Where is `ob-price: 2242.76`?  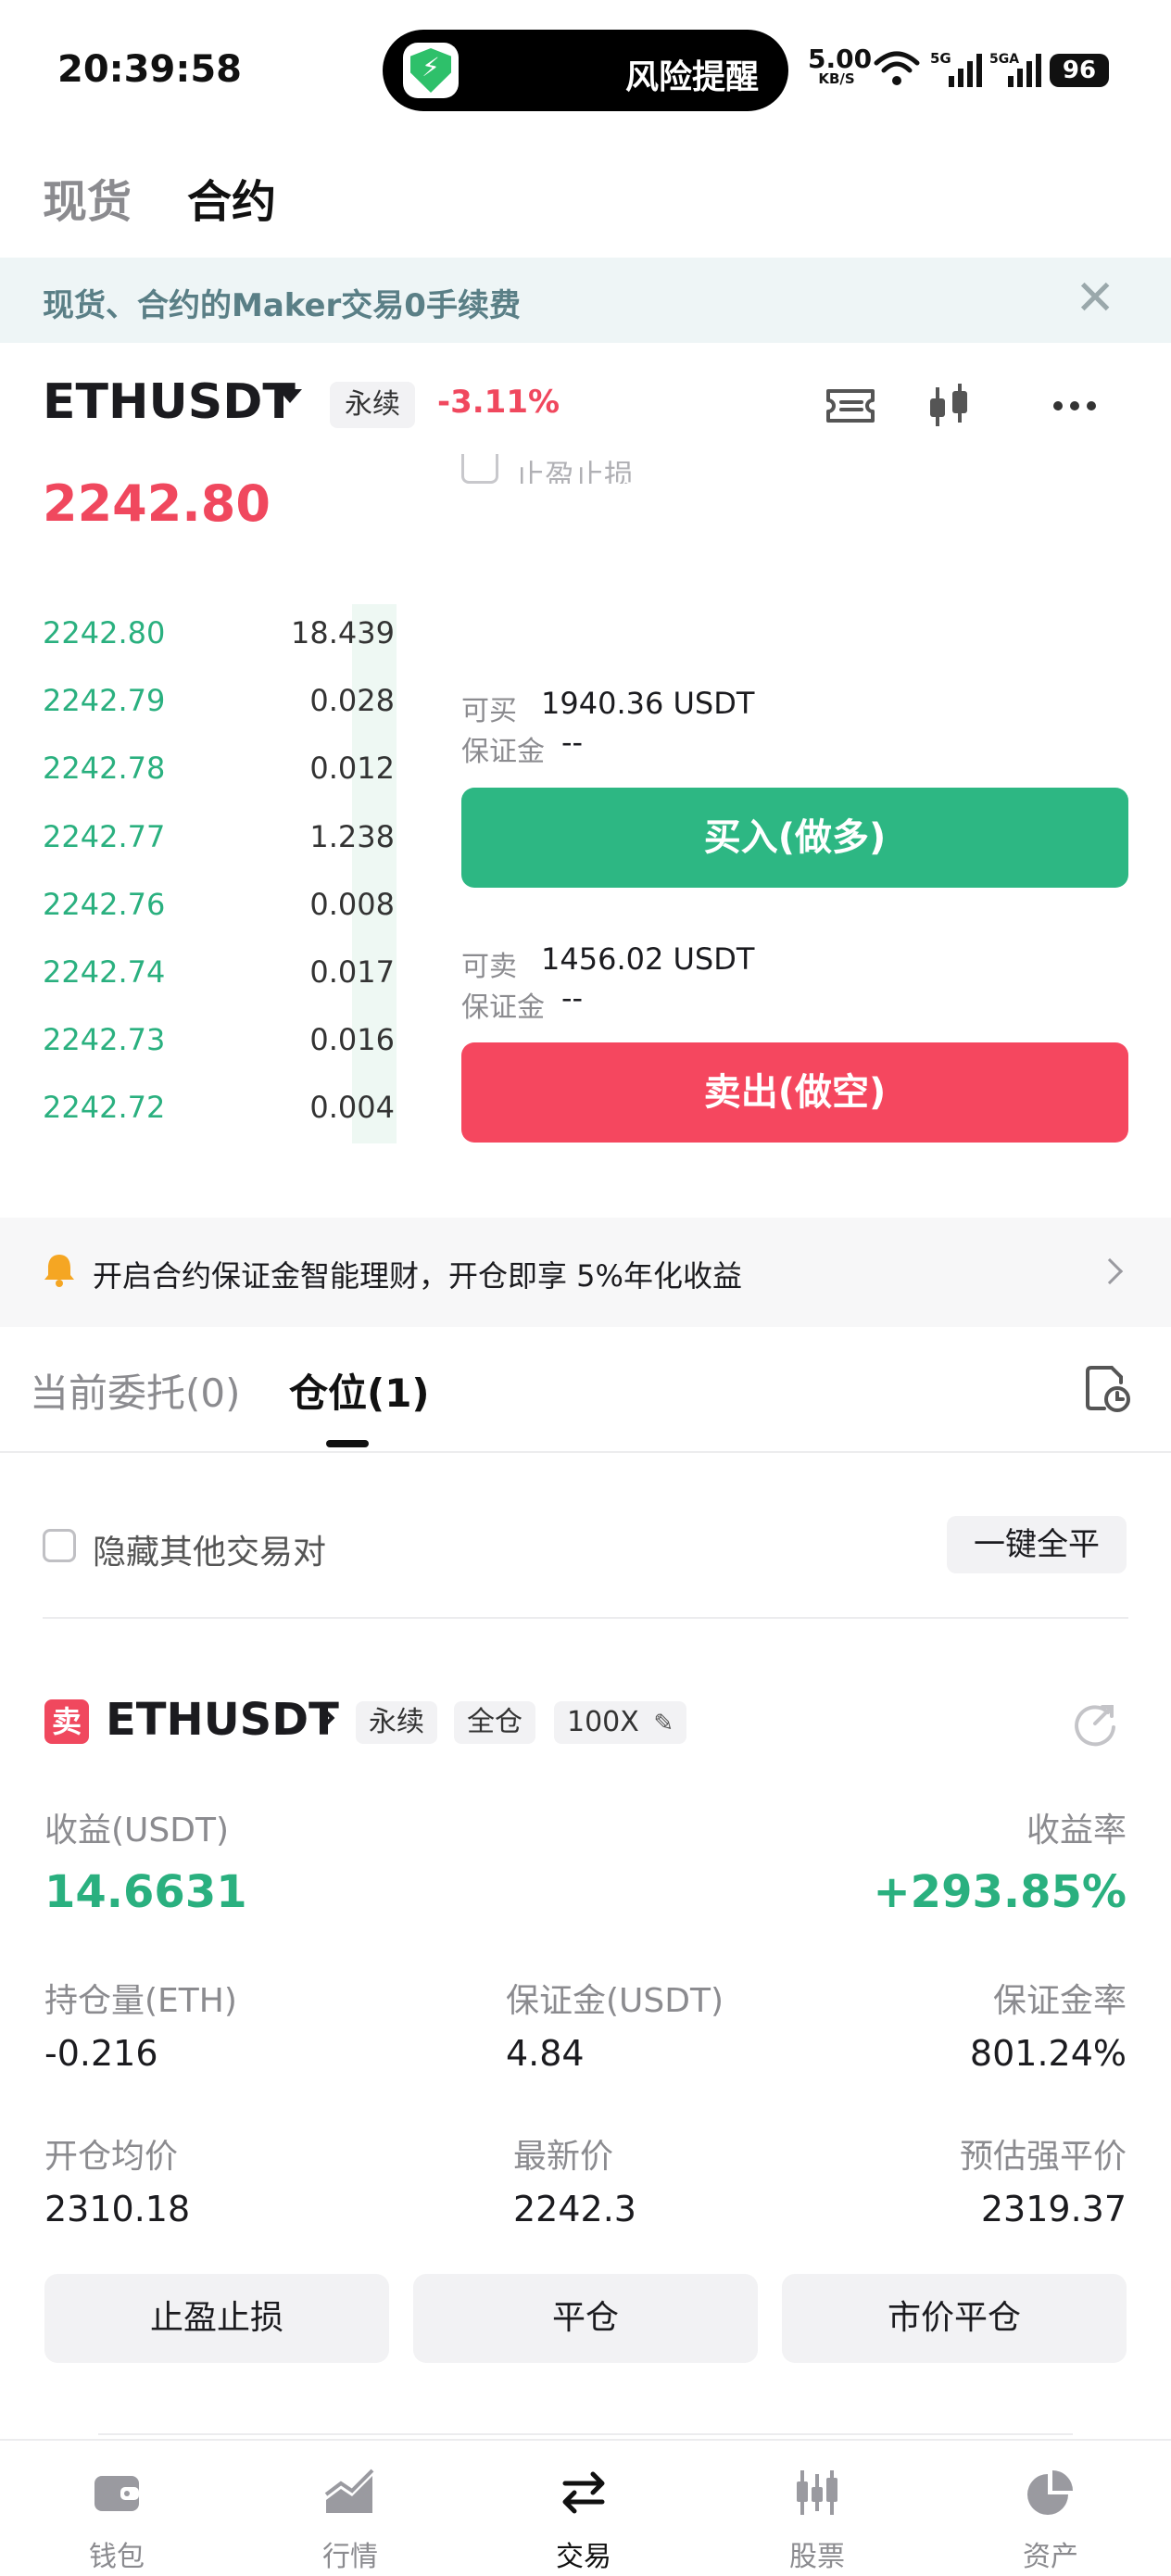 ob-price: 2242.76 is located at coordinates (105, 904).